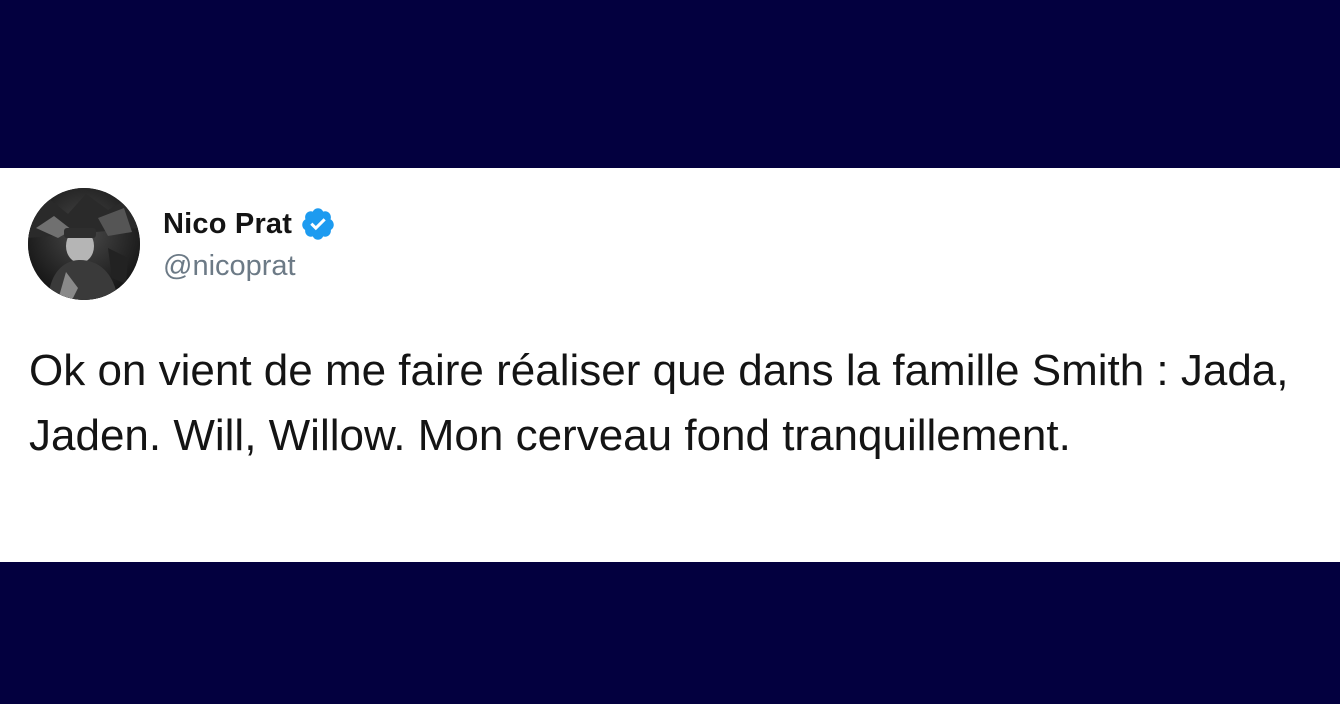 This screenshot has width=1340, height=704. I want to click on author-handle: @nicoprat, so click(249, 266).